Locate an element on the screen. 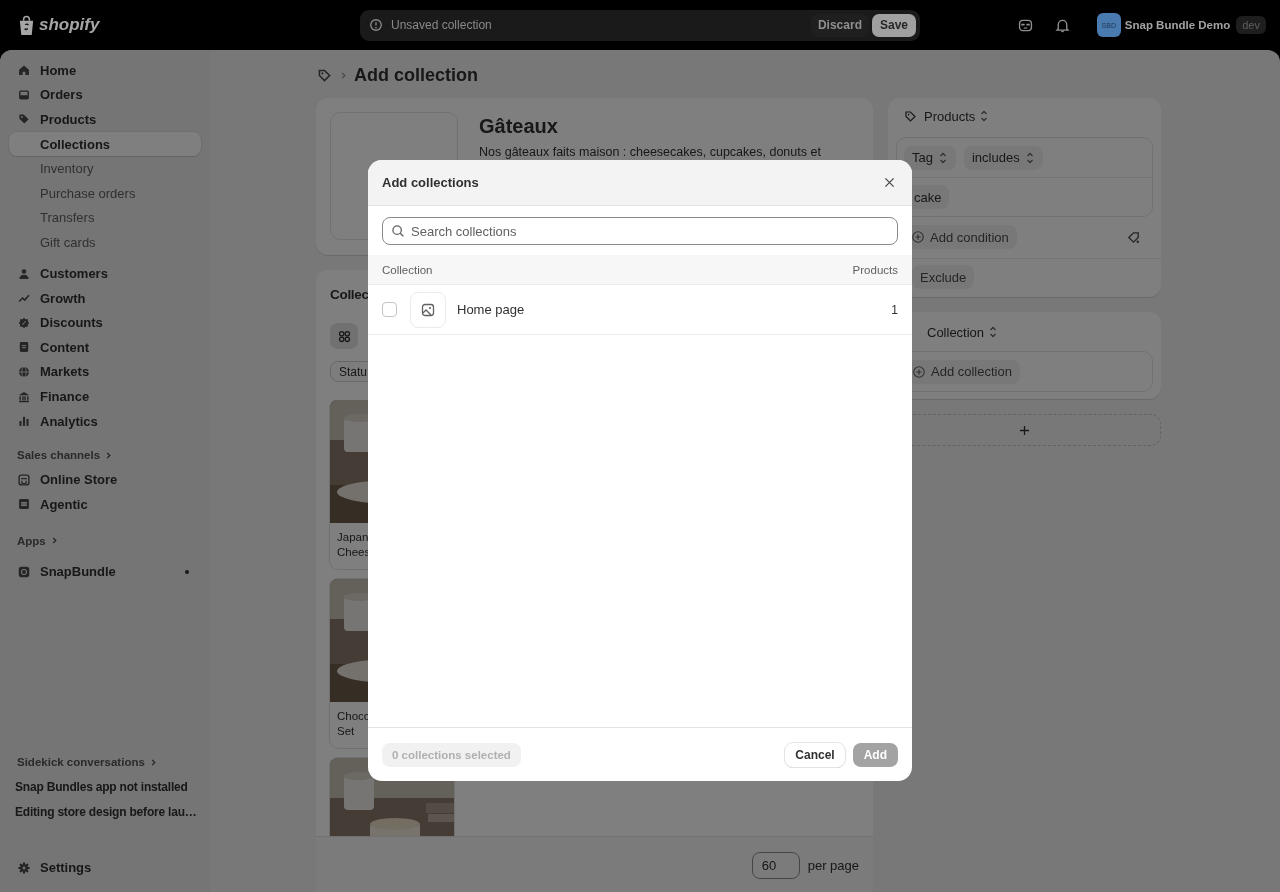 This screenshot has width=1280, height=892. unsaved-message: Unsaved collection is located at coordinates (441, 25).